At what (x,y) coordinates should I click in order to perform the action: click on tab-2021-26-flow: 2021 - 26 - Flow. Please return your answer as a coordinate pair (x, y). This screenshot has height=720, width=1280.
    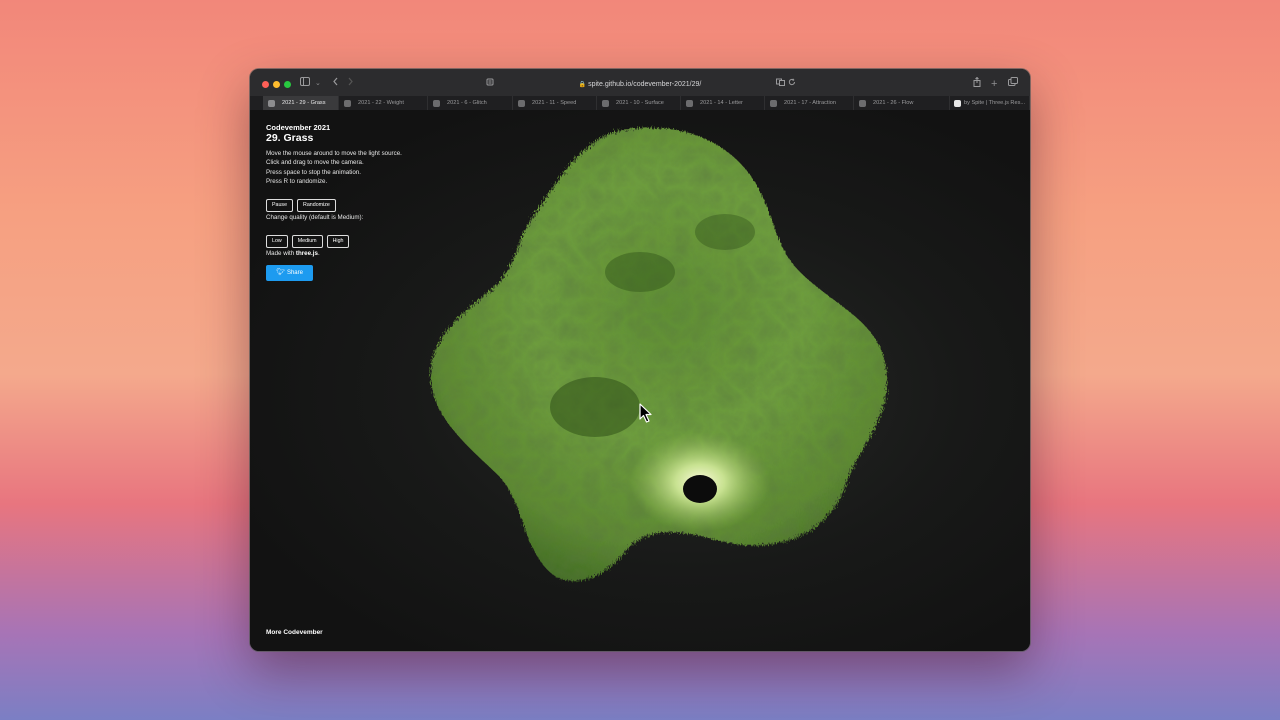
    Looking at the image, I should click on (902, 103).